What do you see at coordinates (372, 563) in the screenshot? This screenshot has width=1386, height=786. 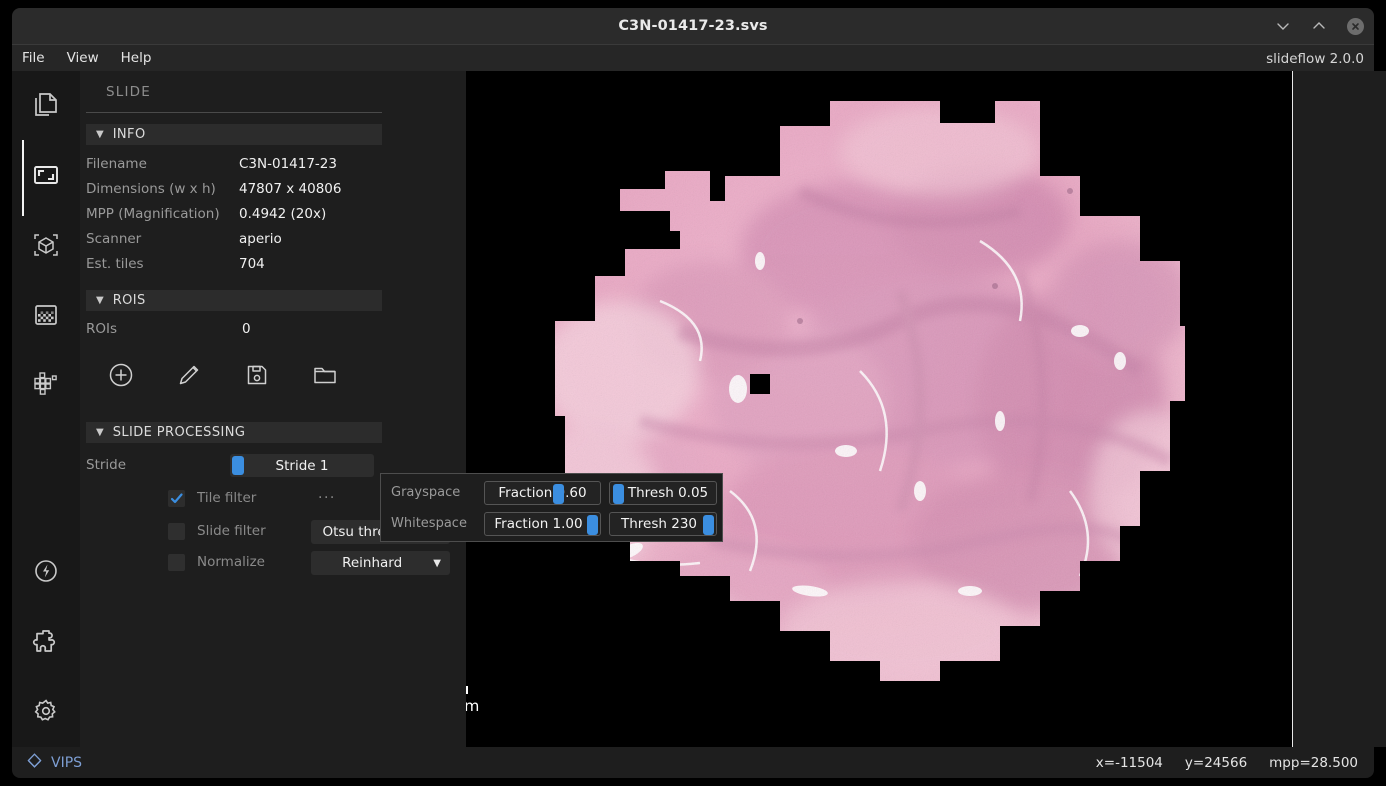 I see `normalize-value: Reinhard` at bounding box center [372, 563].